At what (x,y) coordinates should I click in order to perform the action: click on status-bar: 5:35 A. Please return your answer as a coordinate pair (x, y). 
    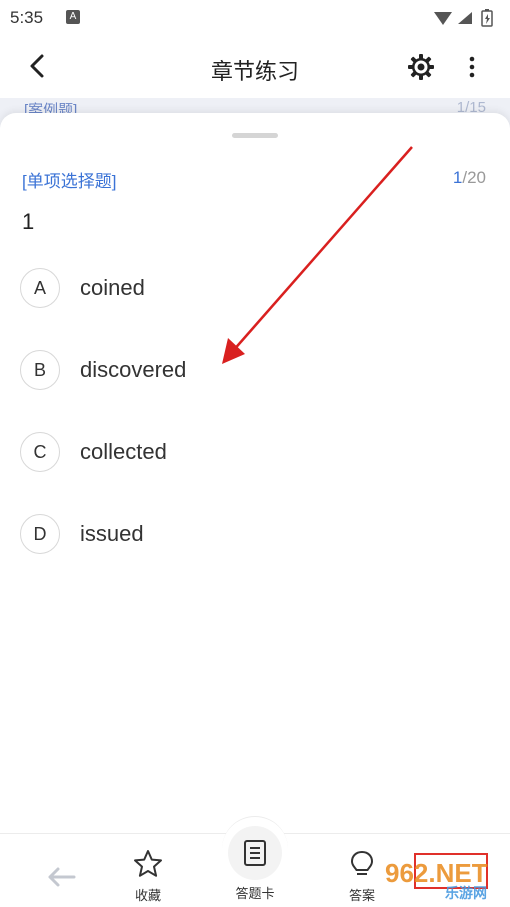
    Looking at the image, I should click on (255, 18).